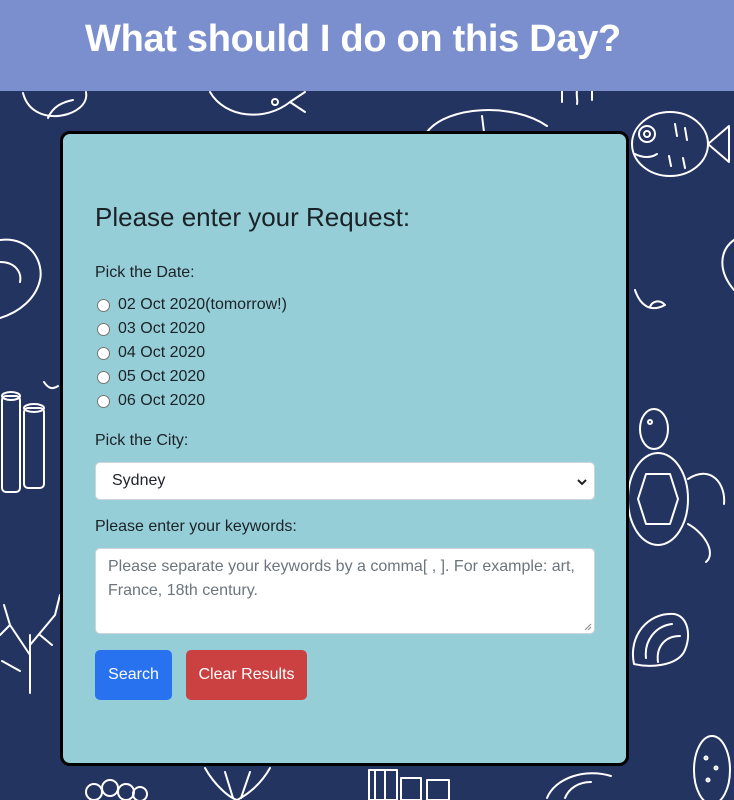 The width and height of the screenshot is (734, 800). I want to click on date-option-label: 04 Oct 2020, so click(162, 352).